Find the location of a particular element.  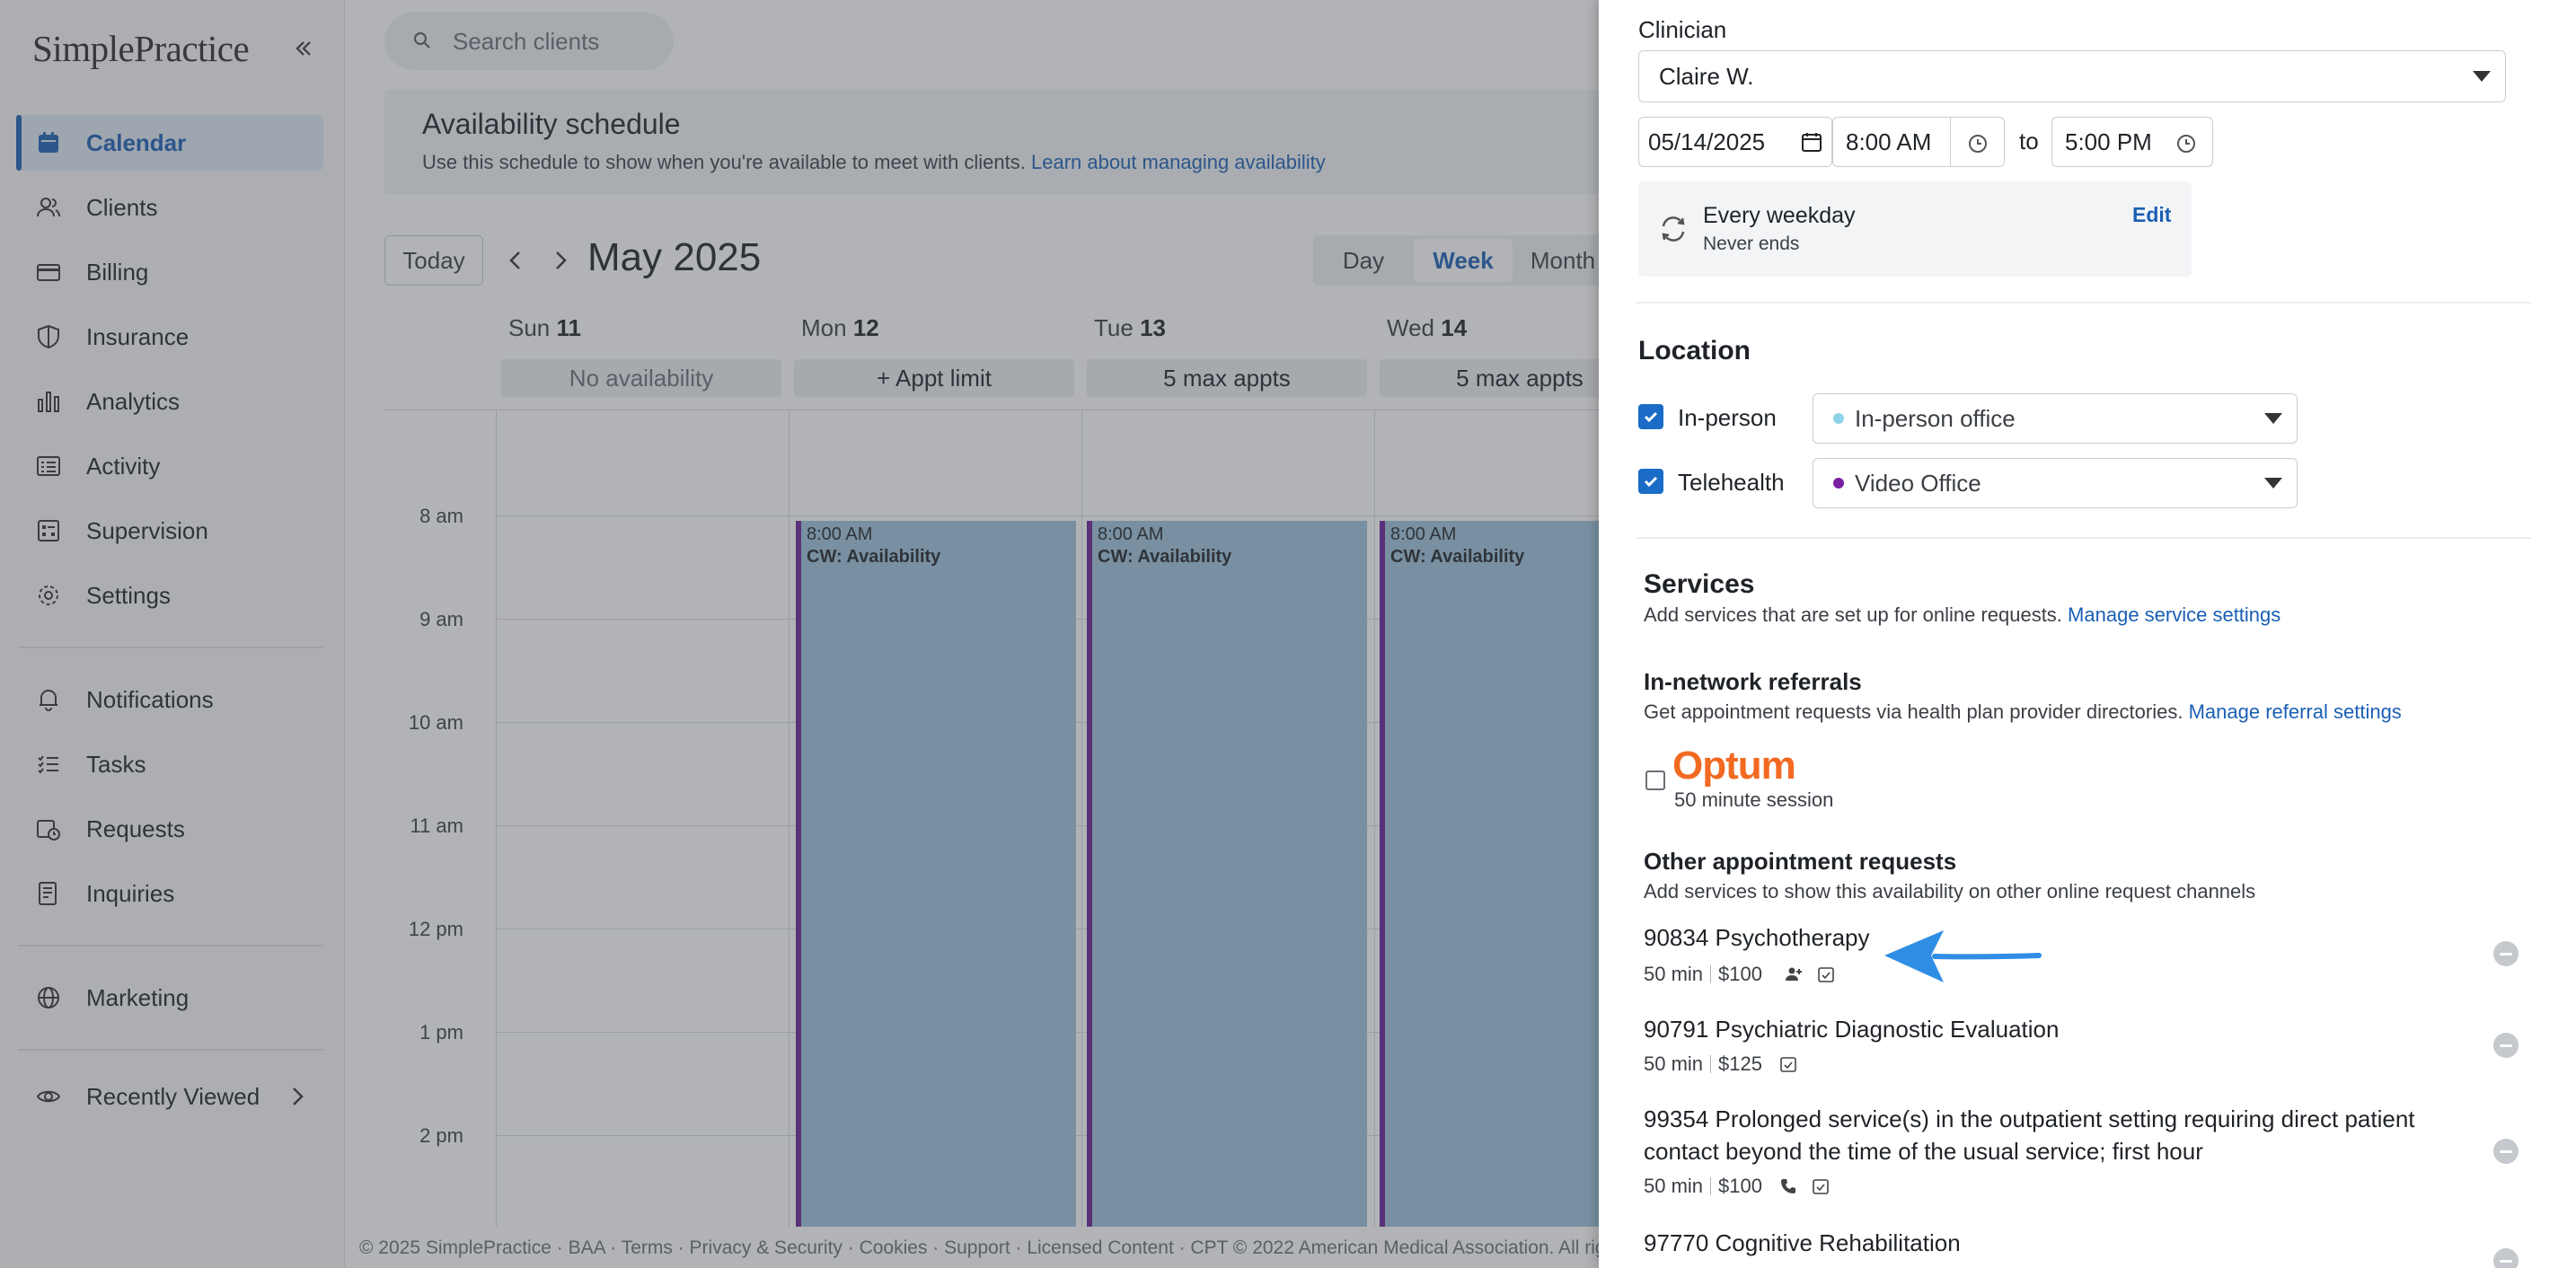

recurrence-title: Every weekday is located at coordinates (1779, 215).